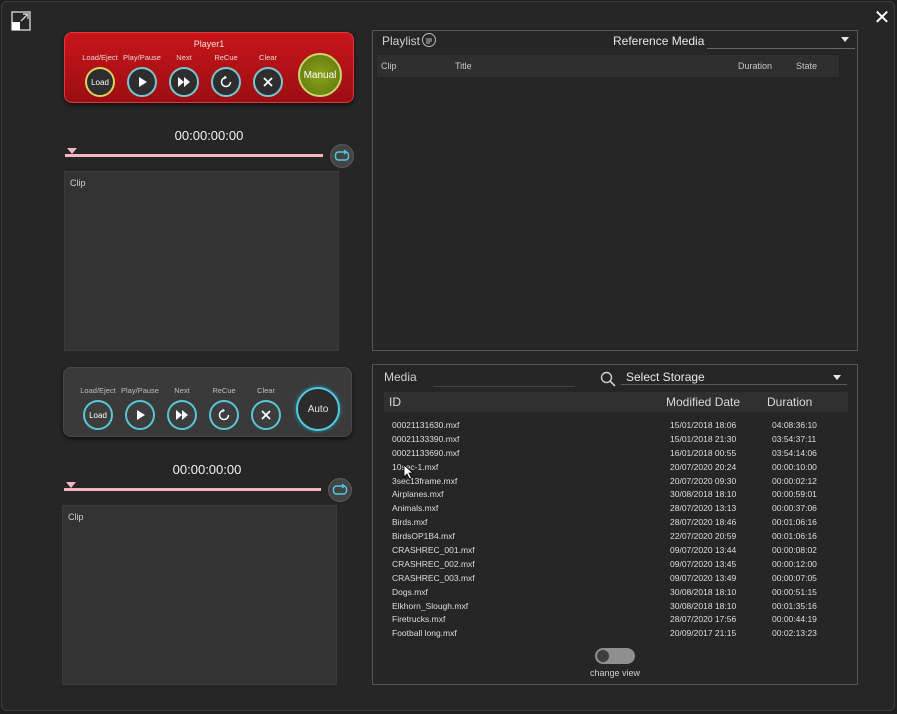  What do you see at coordinates (21, 21) in the screenshot?
I see `expand-icon` at bounding box center [21, 21].